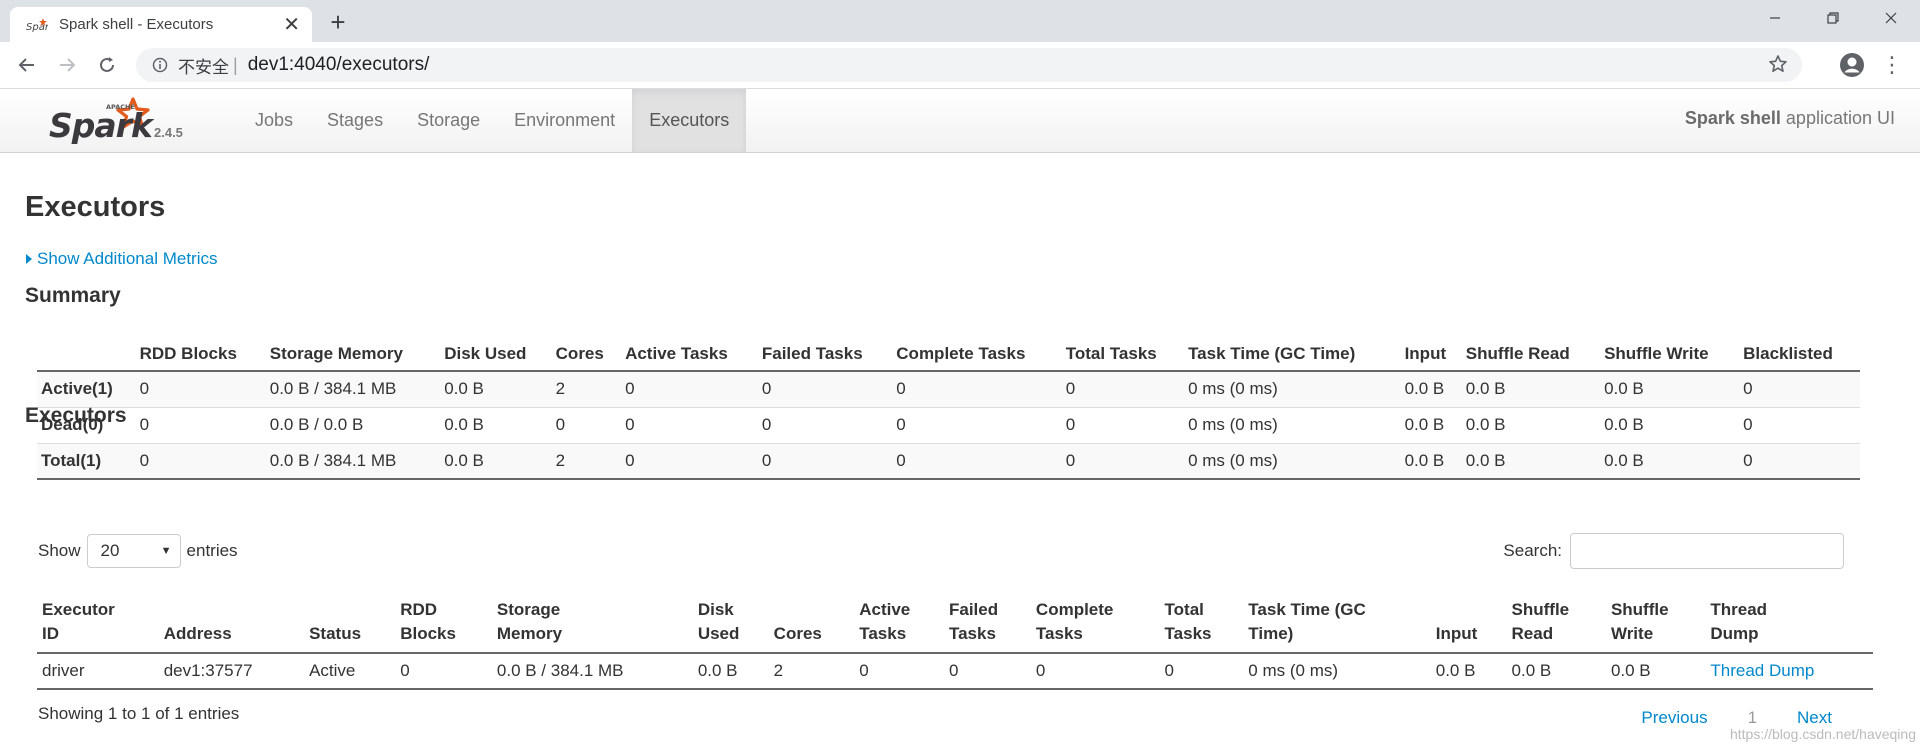 This screenshot has width=1920, height=744. I want to click on nav-tab-stages: Stages, so click(355, 120).